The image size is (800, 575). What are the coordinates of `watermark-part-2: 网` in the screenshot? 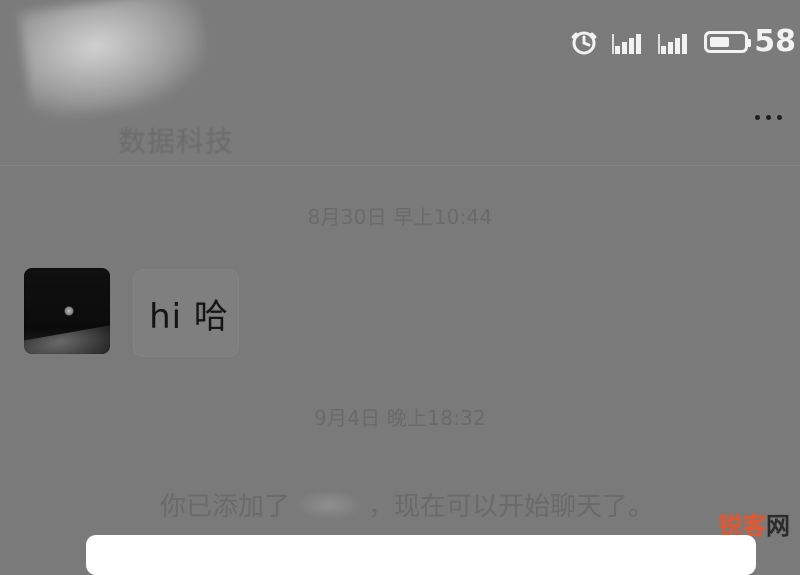 It's located at (778, 526).